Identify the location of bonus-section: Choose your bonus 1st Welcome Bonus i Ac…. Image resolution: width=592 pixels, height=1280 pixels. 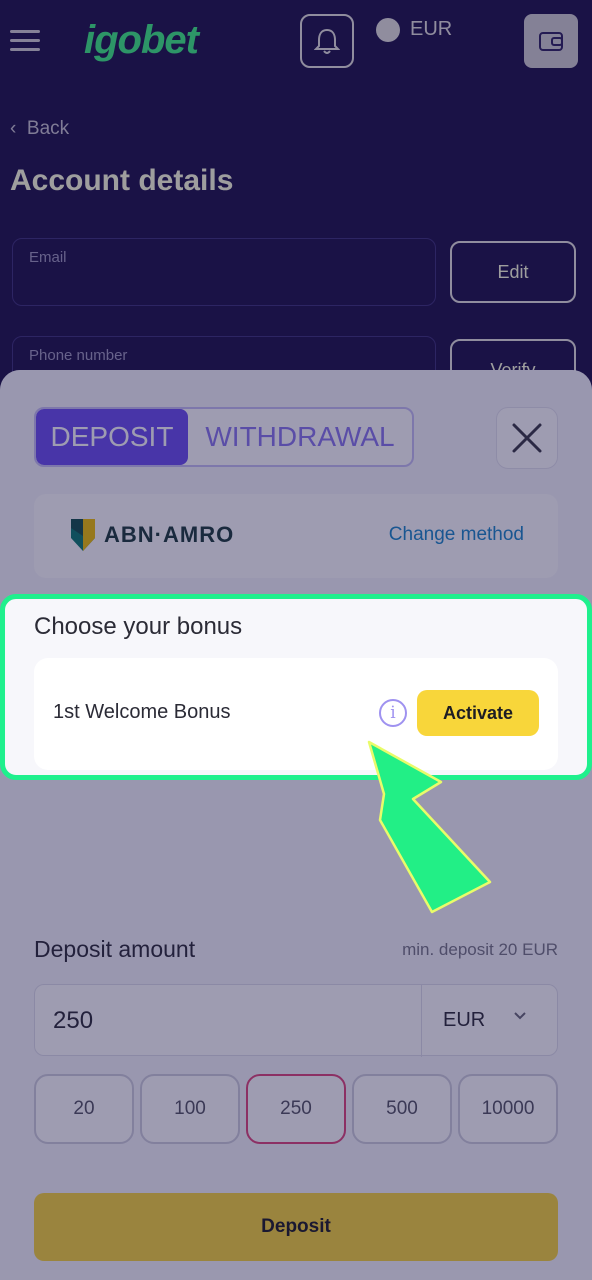
(296, 687).